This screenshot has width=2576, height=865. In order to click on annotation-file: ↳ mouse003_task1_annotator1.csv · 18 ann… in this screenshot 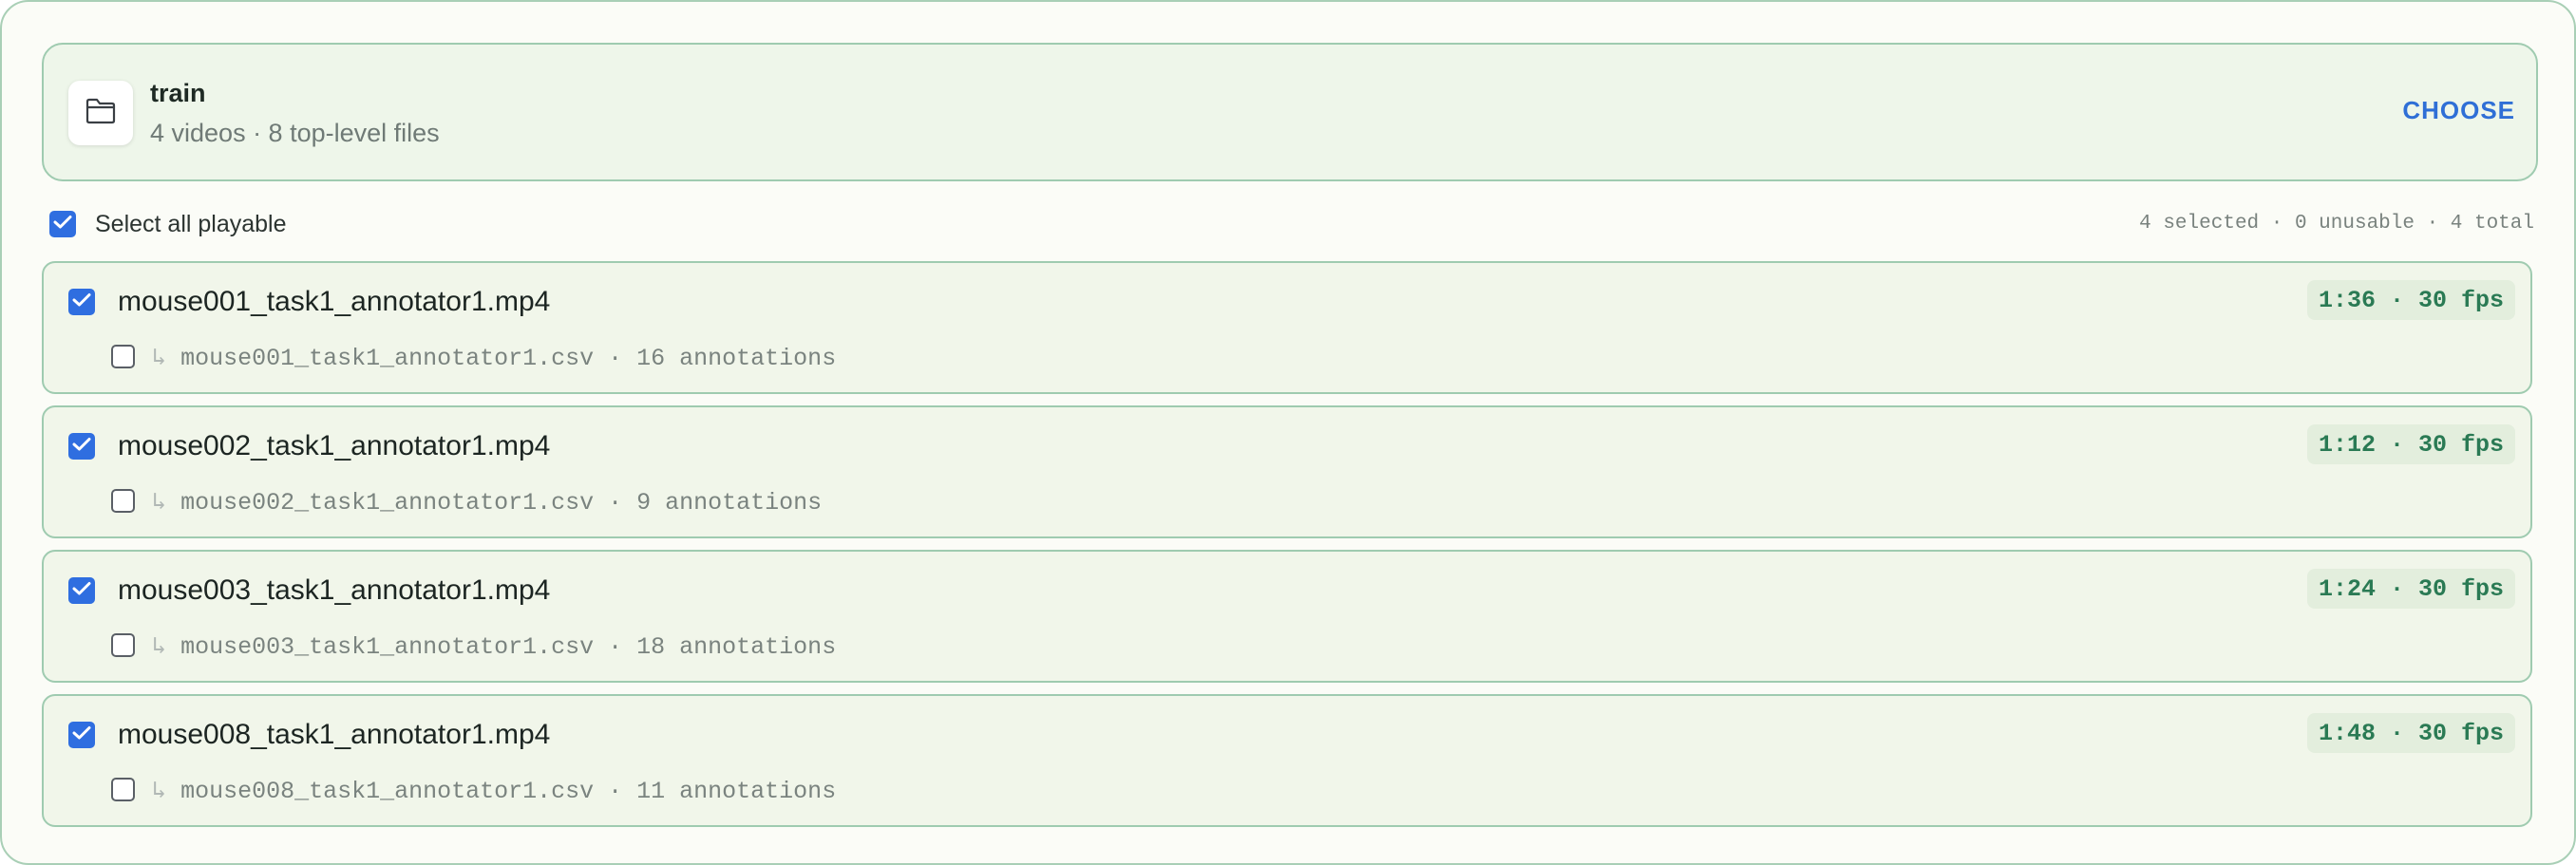, I will do `click(494, 646)`.